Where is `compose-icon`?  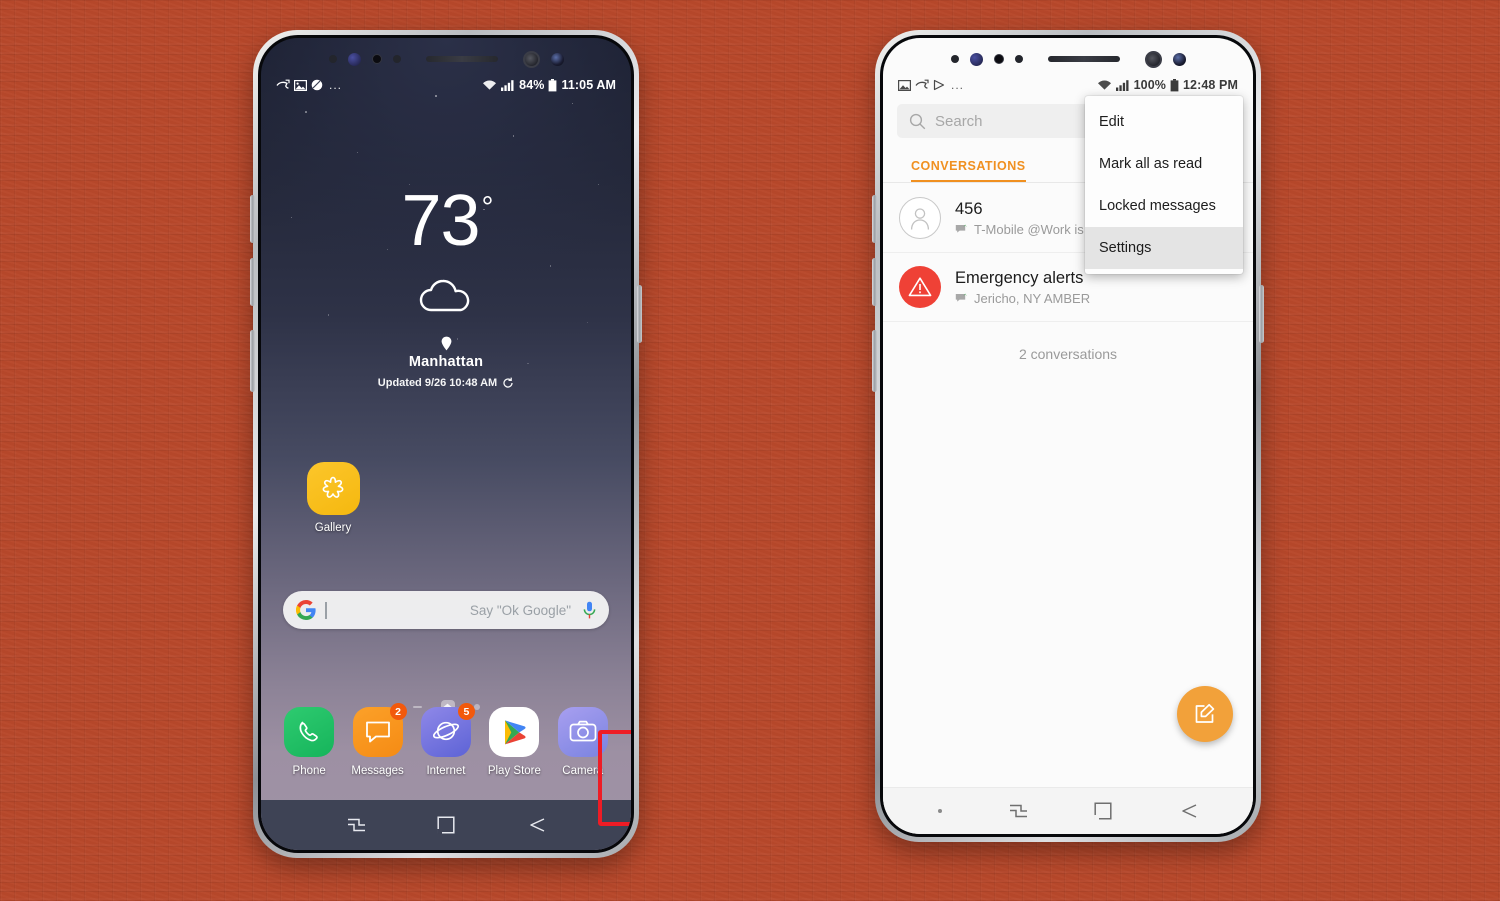 compose-icon is located at coordinates (1205, 713).